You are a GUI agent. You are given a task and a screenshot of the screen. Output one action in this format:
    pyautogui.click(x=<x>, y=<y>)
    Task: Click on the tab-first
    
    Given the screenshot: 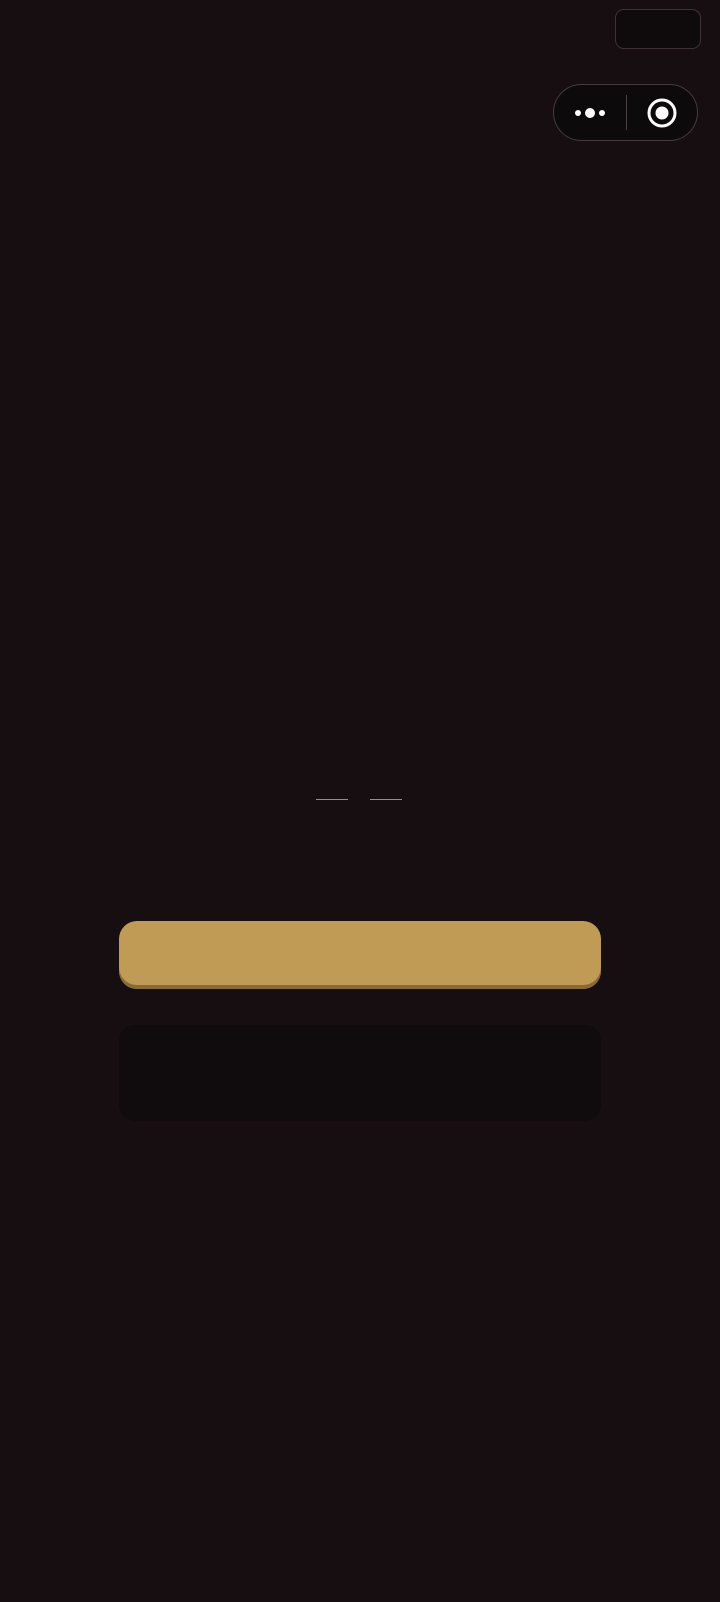 What is the action you would take?
    pyautogui.click(x=332, y=791)
    